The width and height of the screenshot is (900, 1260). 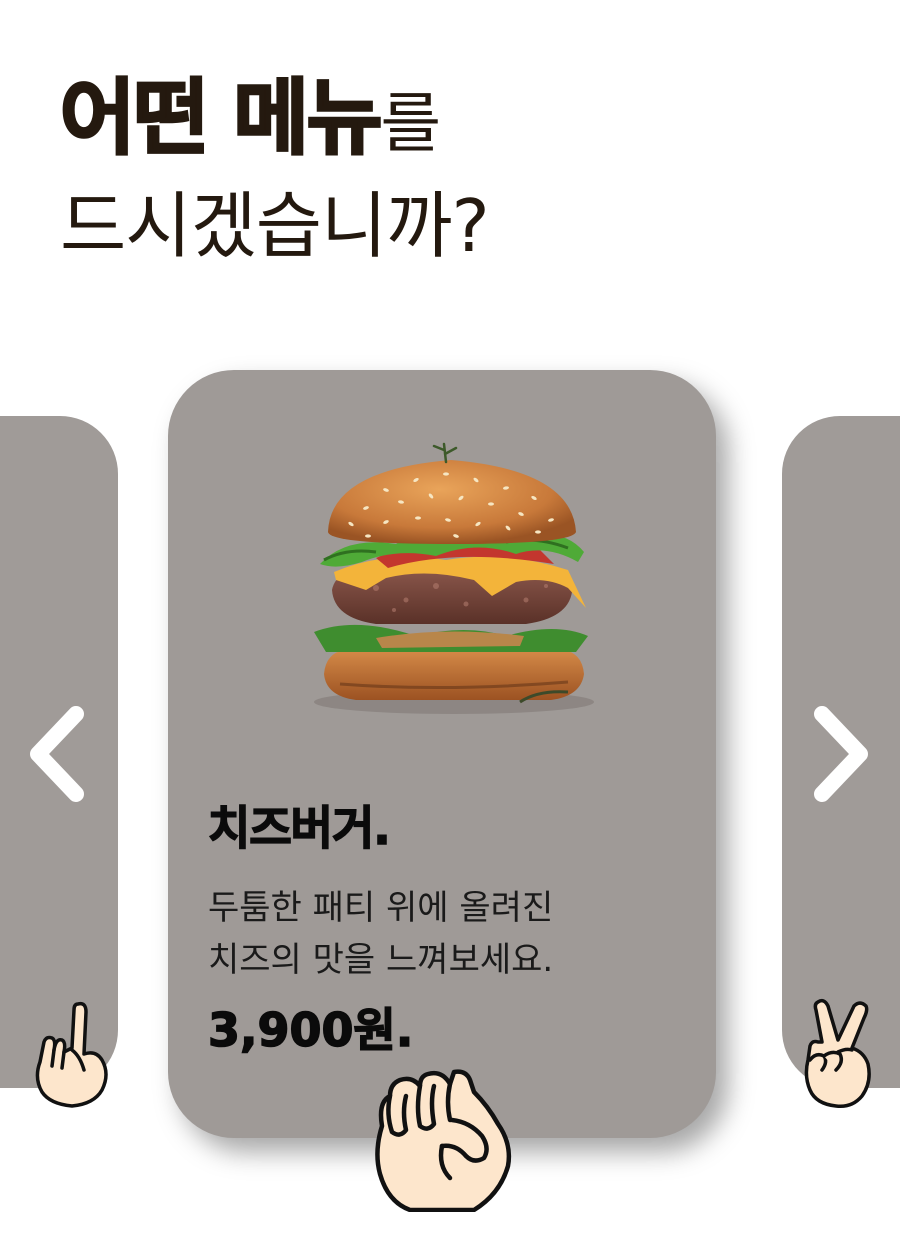 I want to click on page-title: 어떤 메뉴를 드시겠습니까?, so click(x=409, y=172).